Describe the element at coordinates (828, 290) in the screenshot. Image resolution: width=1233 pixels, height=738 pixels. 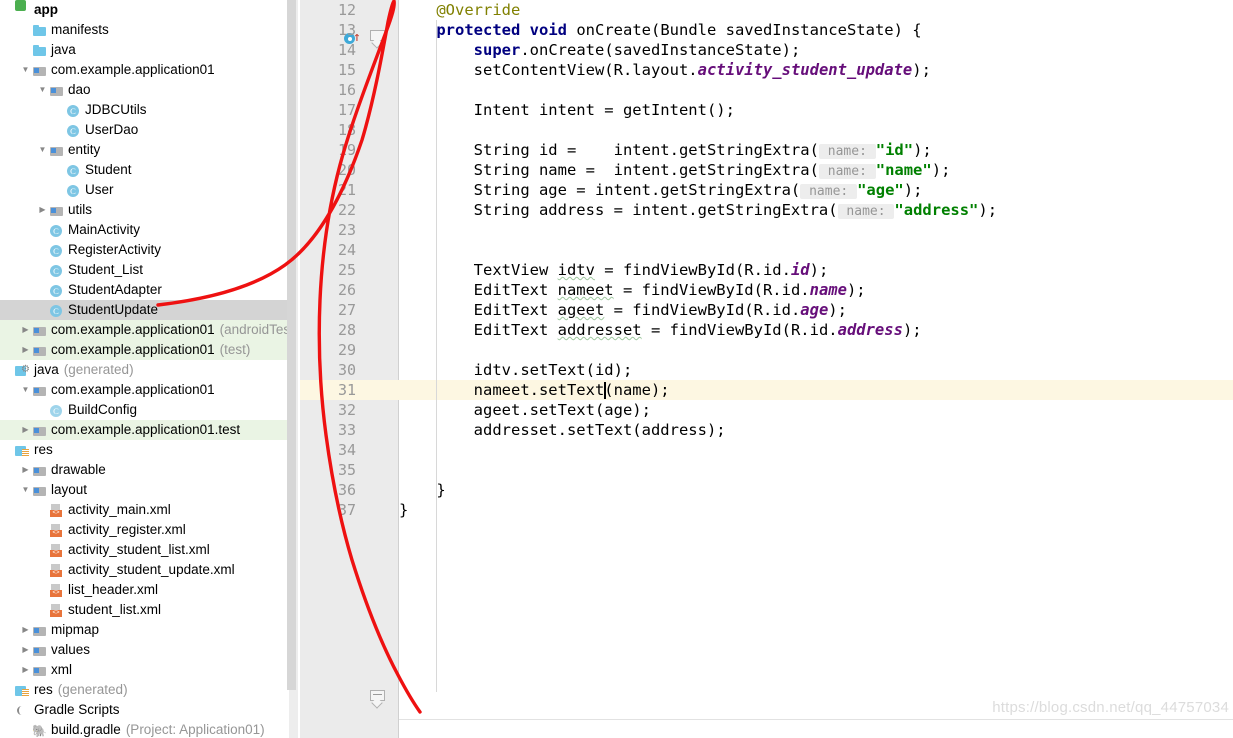
I see `code-token-field: name` at that location.